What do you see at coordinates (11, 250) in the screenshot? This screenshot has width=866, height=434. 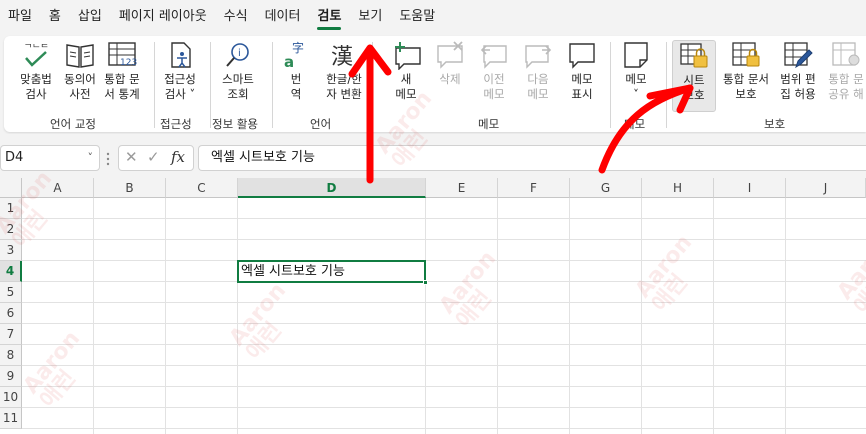 I see `row-header-3: 3` at bounding box center [11, 250].